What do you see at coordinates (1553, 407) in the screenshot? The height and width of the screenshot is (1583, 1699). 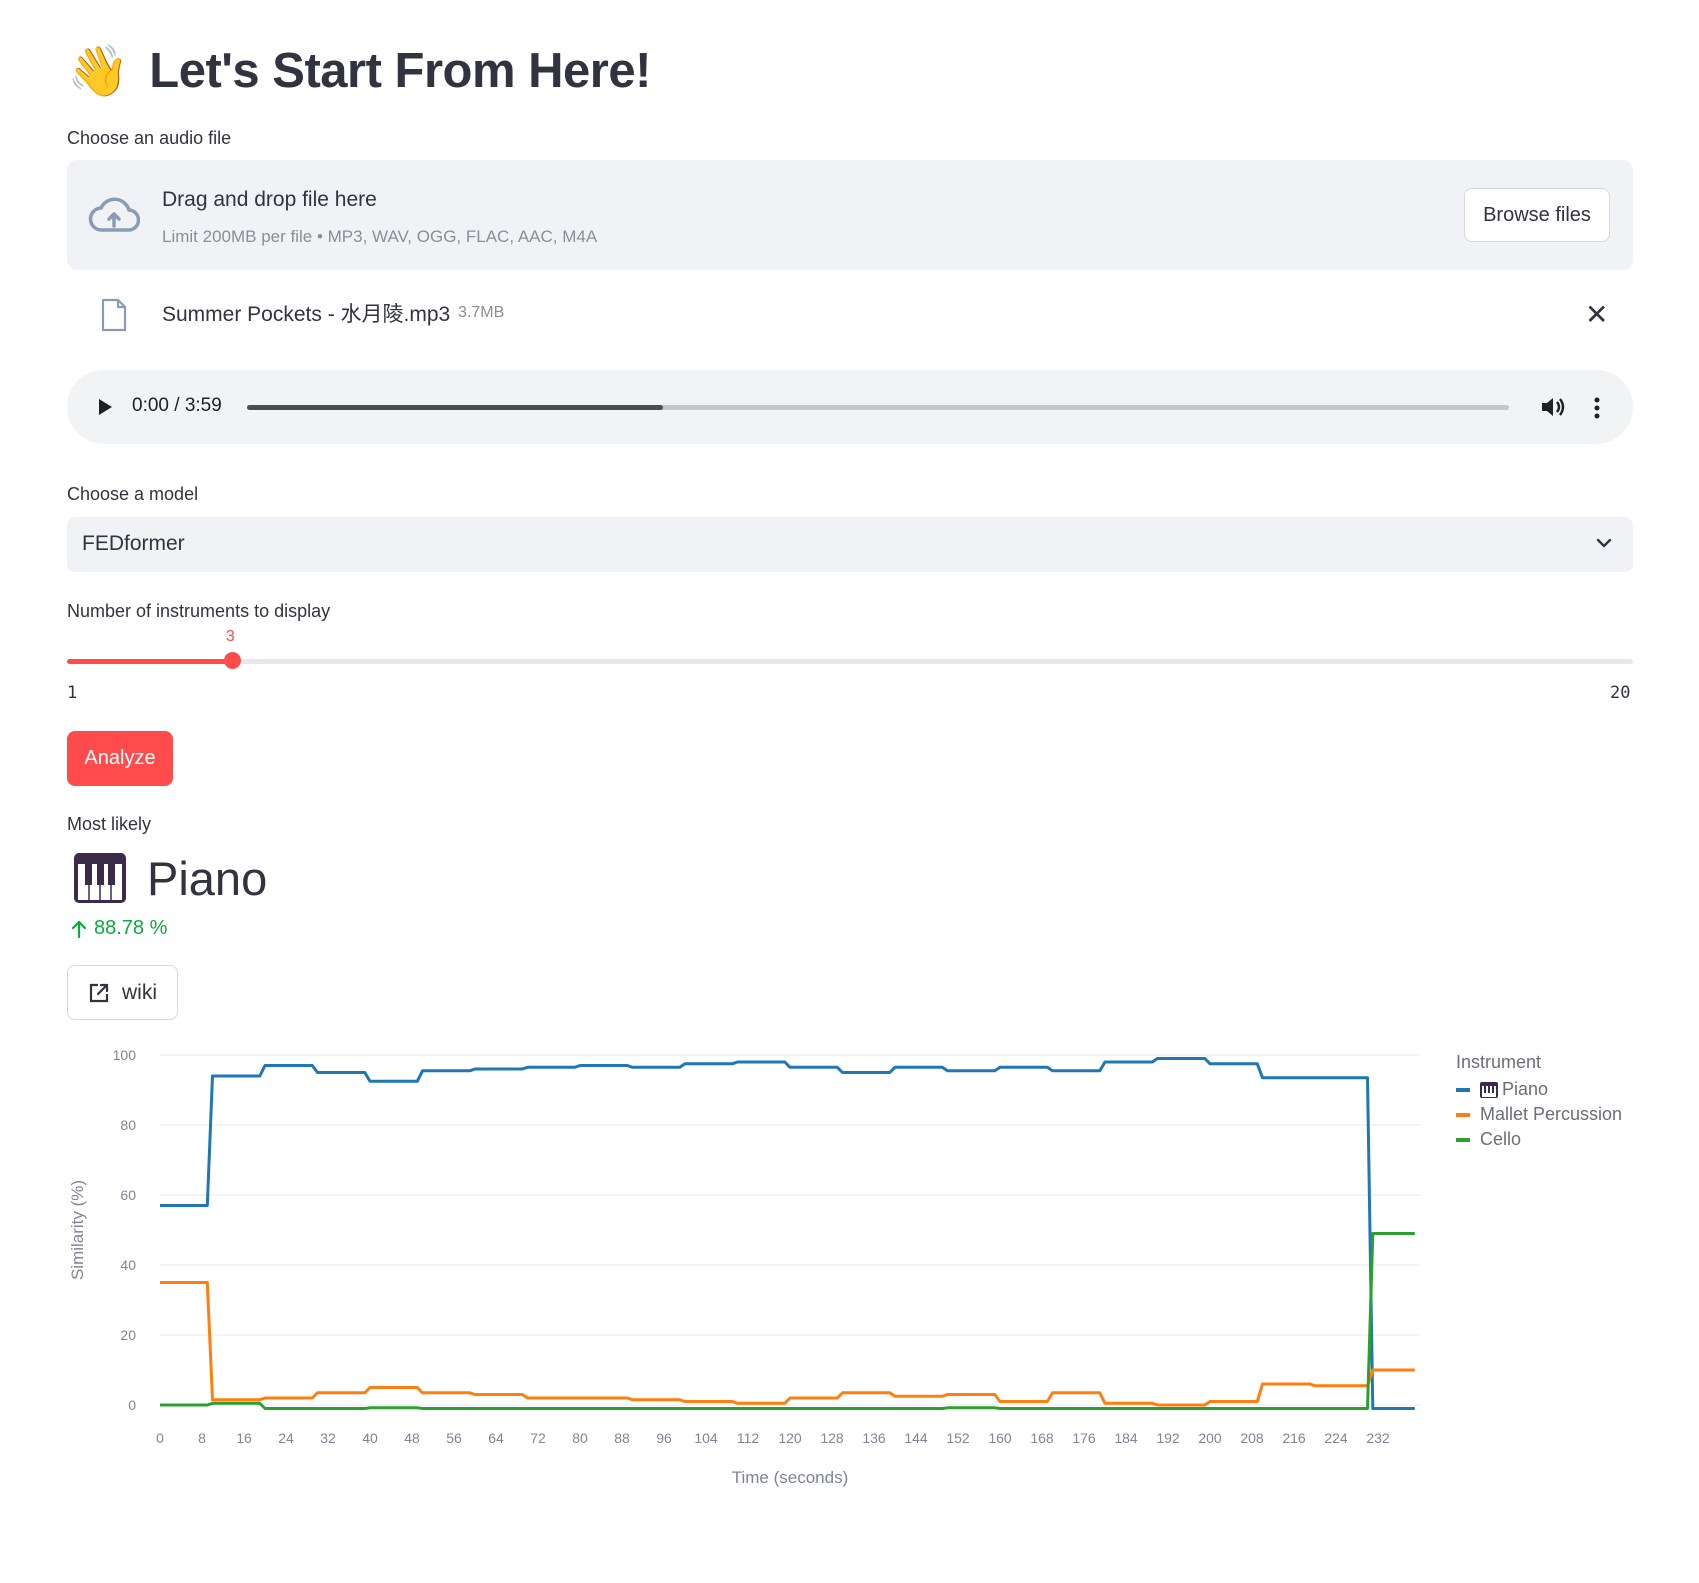 I see `volume-icon` at bounding box center [1553, 407].